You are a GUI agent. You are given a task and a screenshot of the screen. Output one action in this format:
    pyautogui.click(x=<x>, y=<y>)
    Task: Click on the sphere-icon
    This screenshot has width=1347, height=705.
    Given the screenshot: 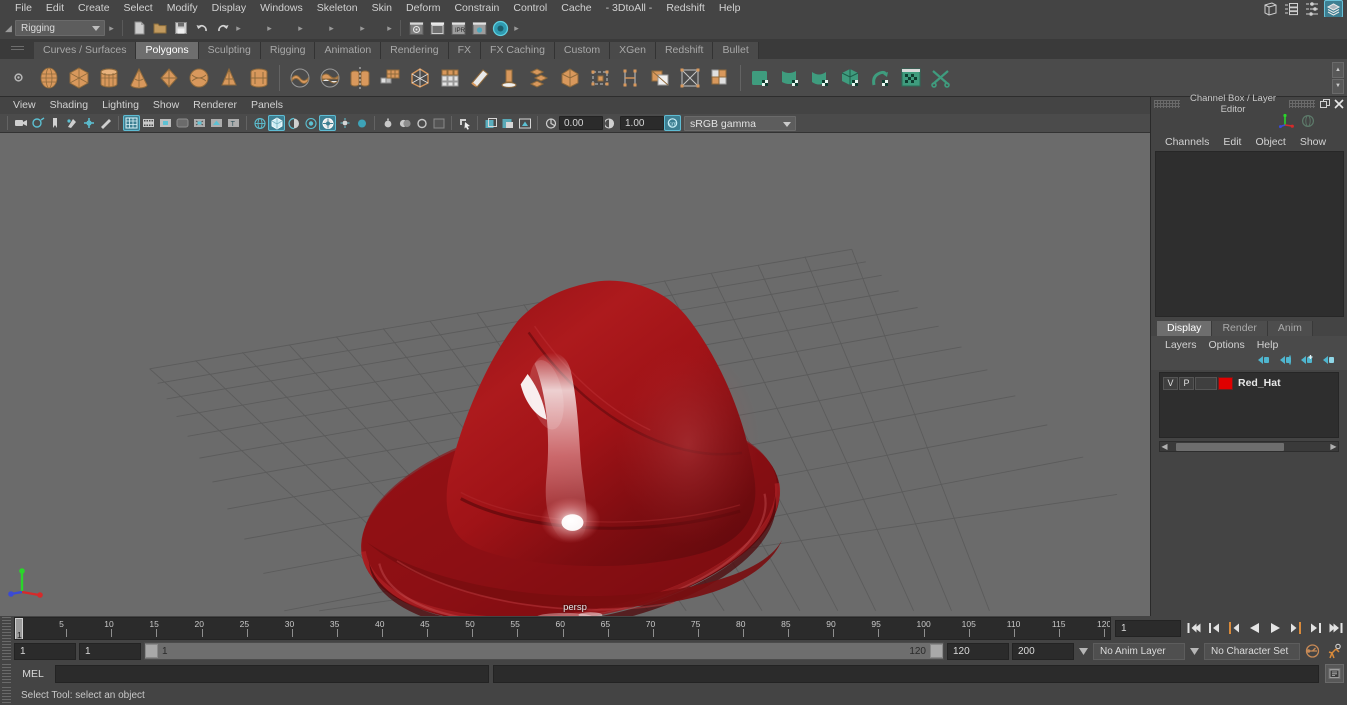 What is the action you would take?
    pyautogui.click(x=1308, y=122)
    